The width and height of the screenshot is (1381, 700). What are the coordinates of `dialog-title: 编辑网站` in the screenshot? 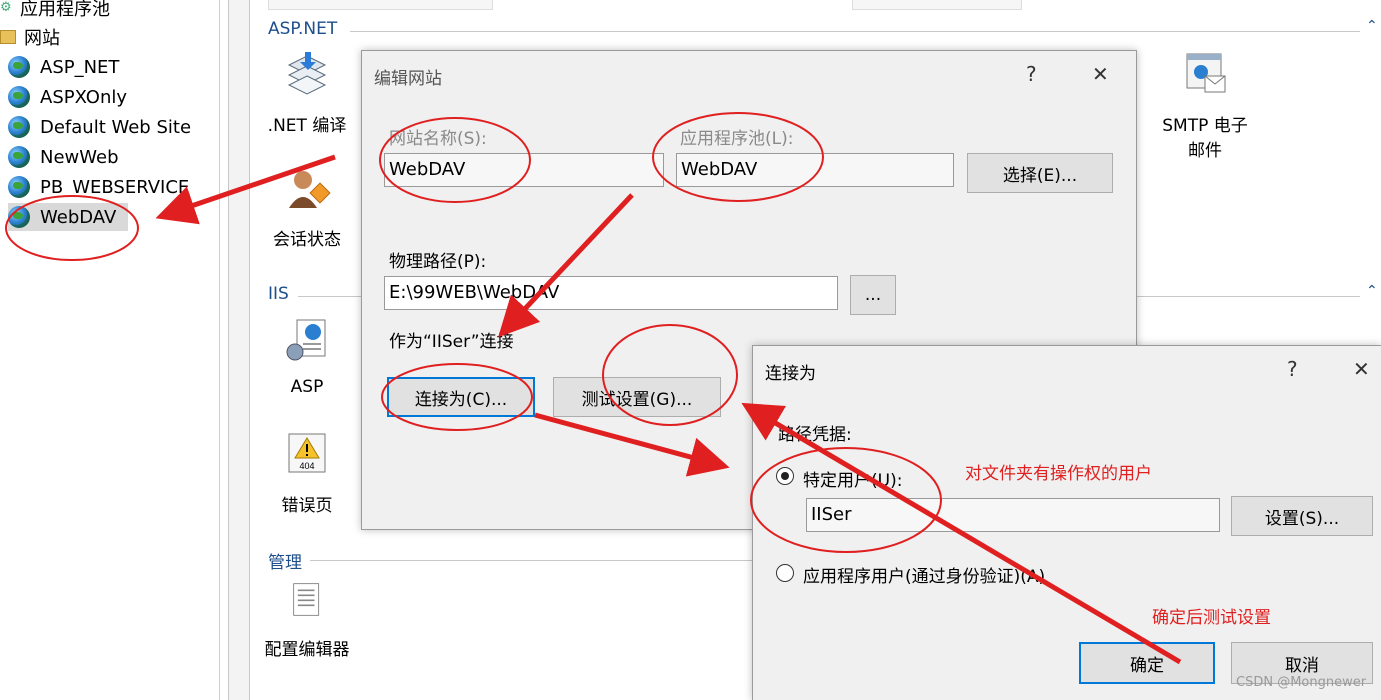 It's located at (408, 79).